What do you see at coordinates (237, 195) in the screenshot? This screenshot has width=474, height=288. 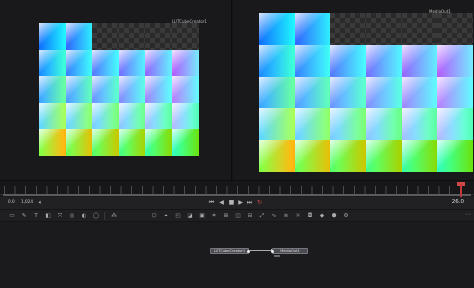 I see `render-range-bar` at bounding box center [237, 195].